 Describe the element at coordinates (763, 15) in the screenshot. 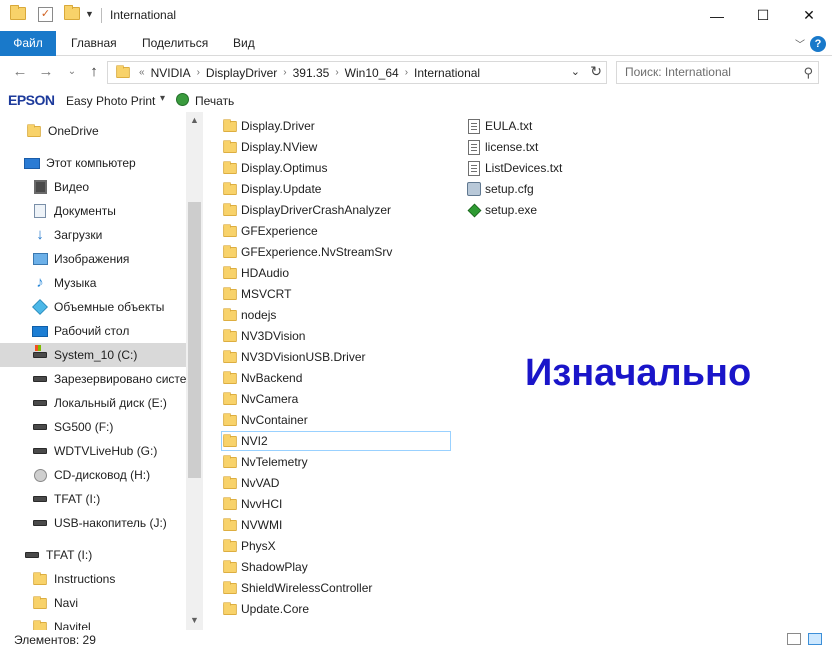

I see `maximize-button: ☐` at that location.